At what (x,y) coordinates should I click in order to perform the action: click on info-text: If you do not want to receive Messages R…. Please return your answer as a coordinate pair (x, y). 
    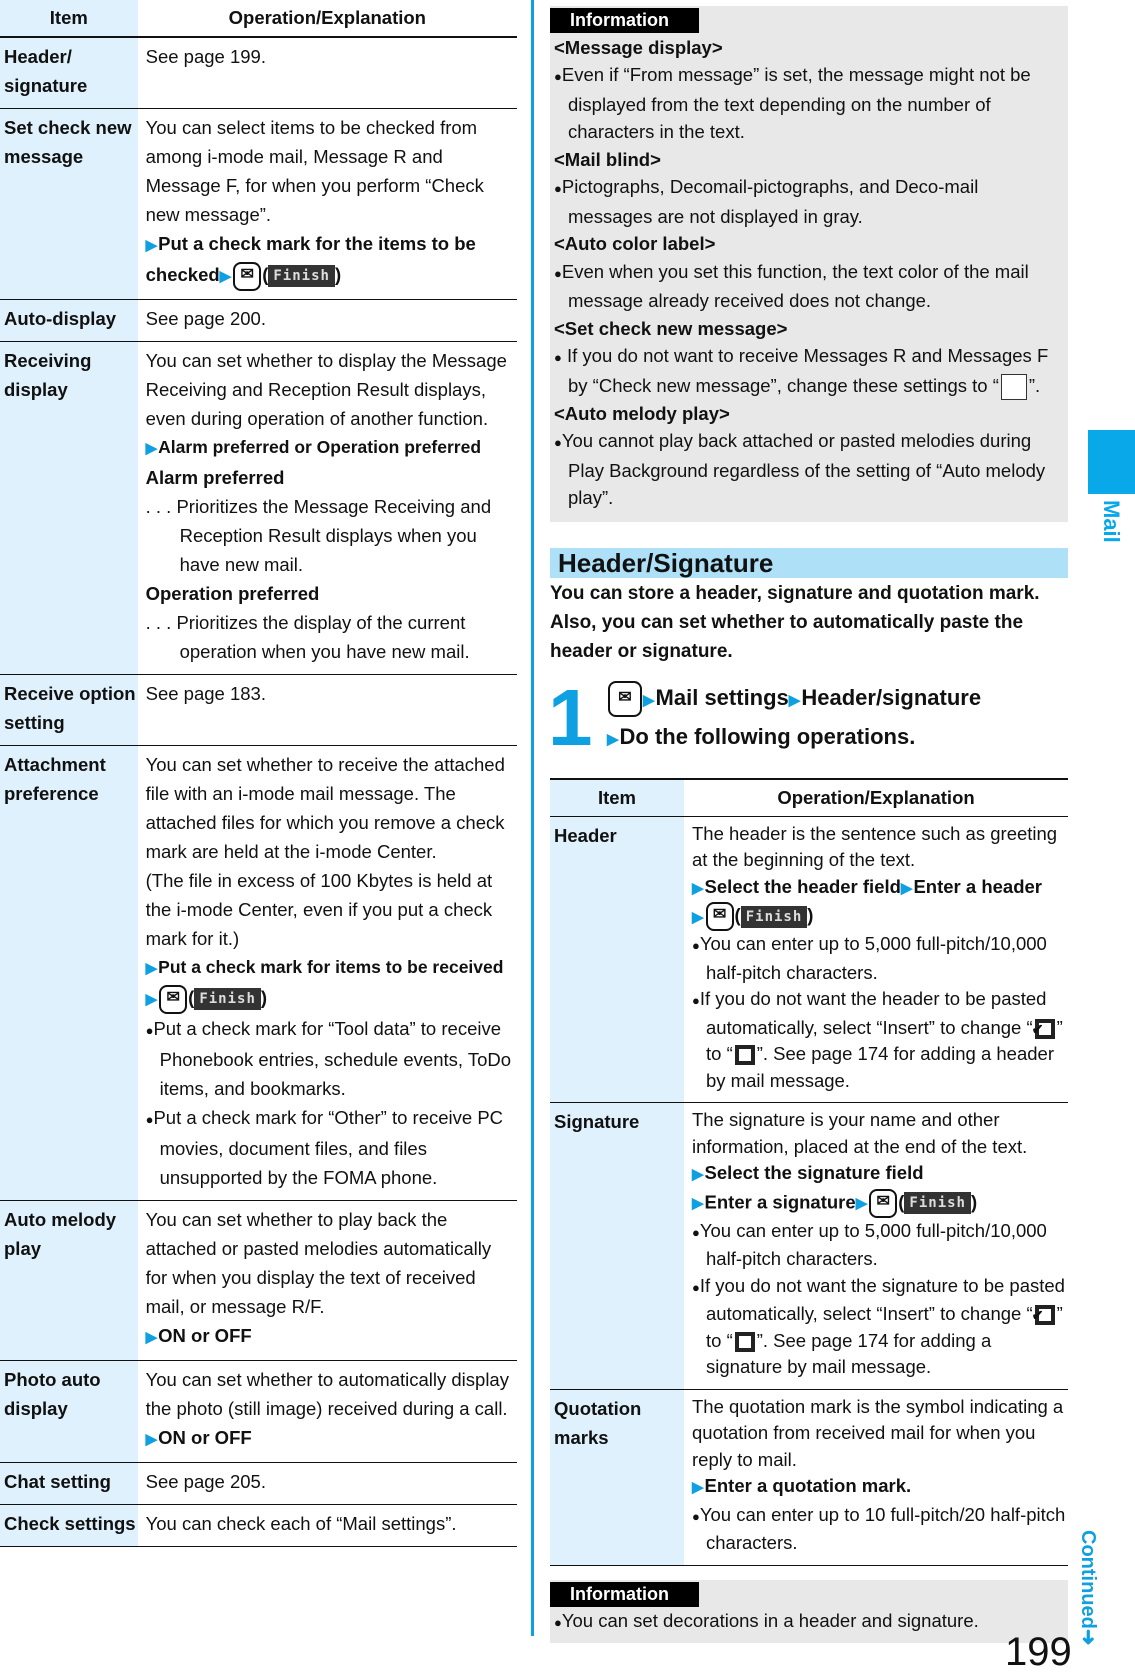
    Looking at the image, I should click on (805, 370).